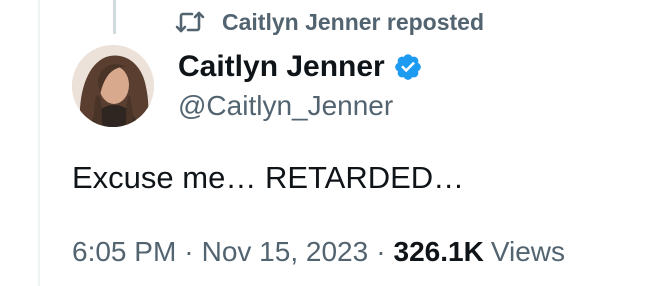  What do you see at coordinates (190, 22) in the screenshot?
I see `repost-icon` at bounding box center [190, 22].